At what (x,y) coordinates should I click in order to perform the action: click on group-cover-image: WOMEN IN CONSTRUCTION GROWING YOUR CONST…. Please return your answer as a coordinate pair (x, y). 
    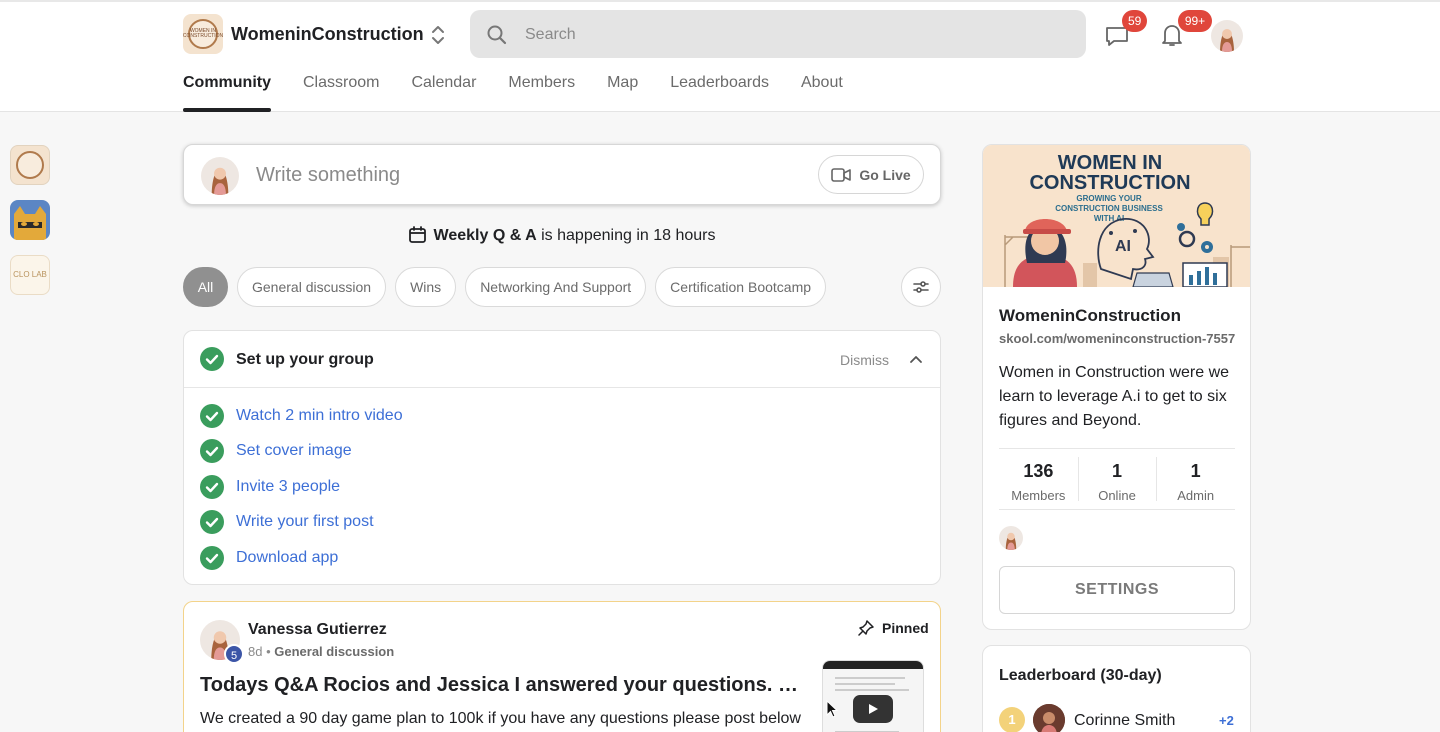
    Looking at the image, I should click on (1116, 216).